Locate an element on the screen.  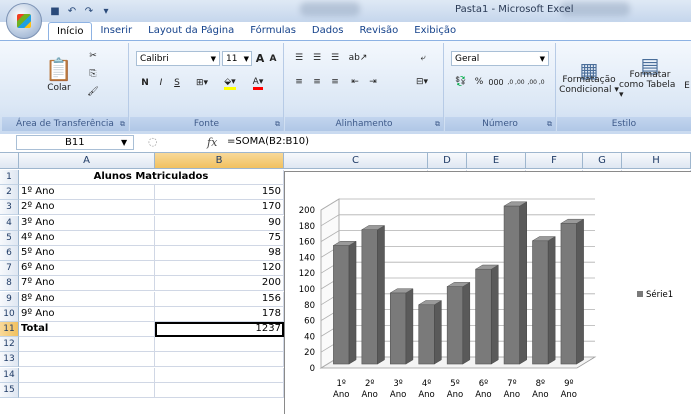
cell-B5: 75 is located at coordinates (219, 238).